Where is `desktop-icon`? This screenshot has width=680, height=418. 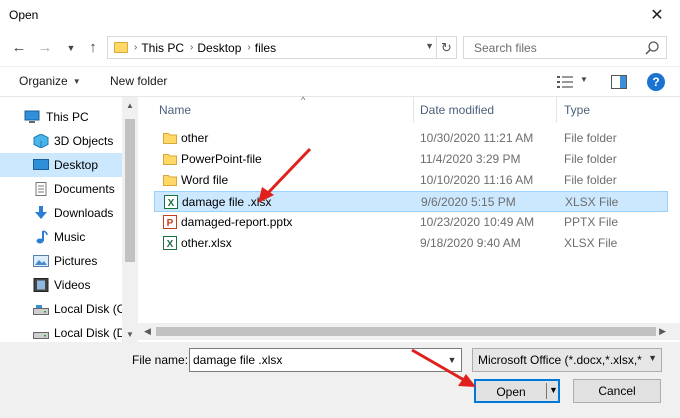
desktop-icon is located at coordinates (41, 164).